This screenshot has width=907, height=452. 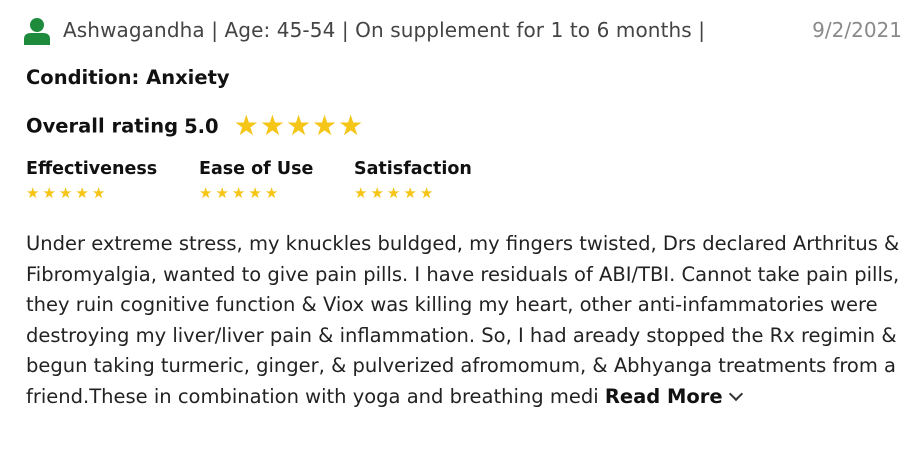 What do you see at coordinates (256, 169) in the screenshot?
I see `ease-of-use-label: Ease of Use` at bounding box center [256, 169].